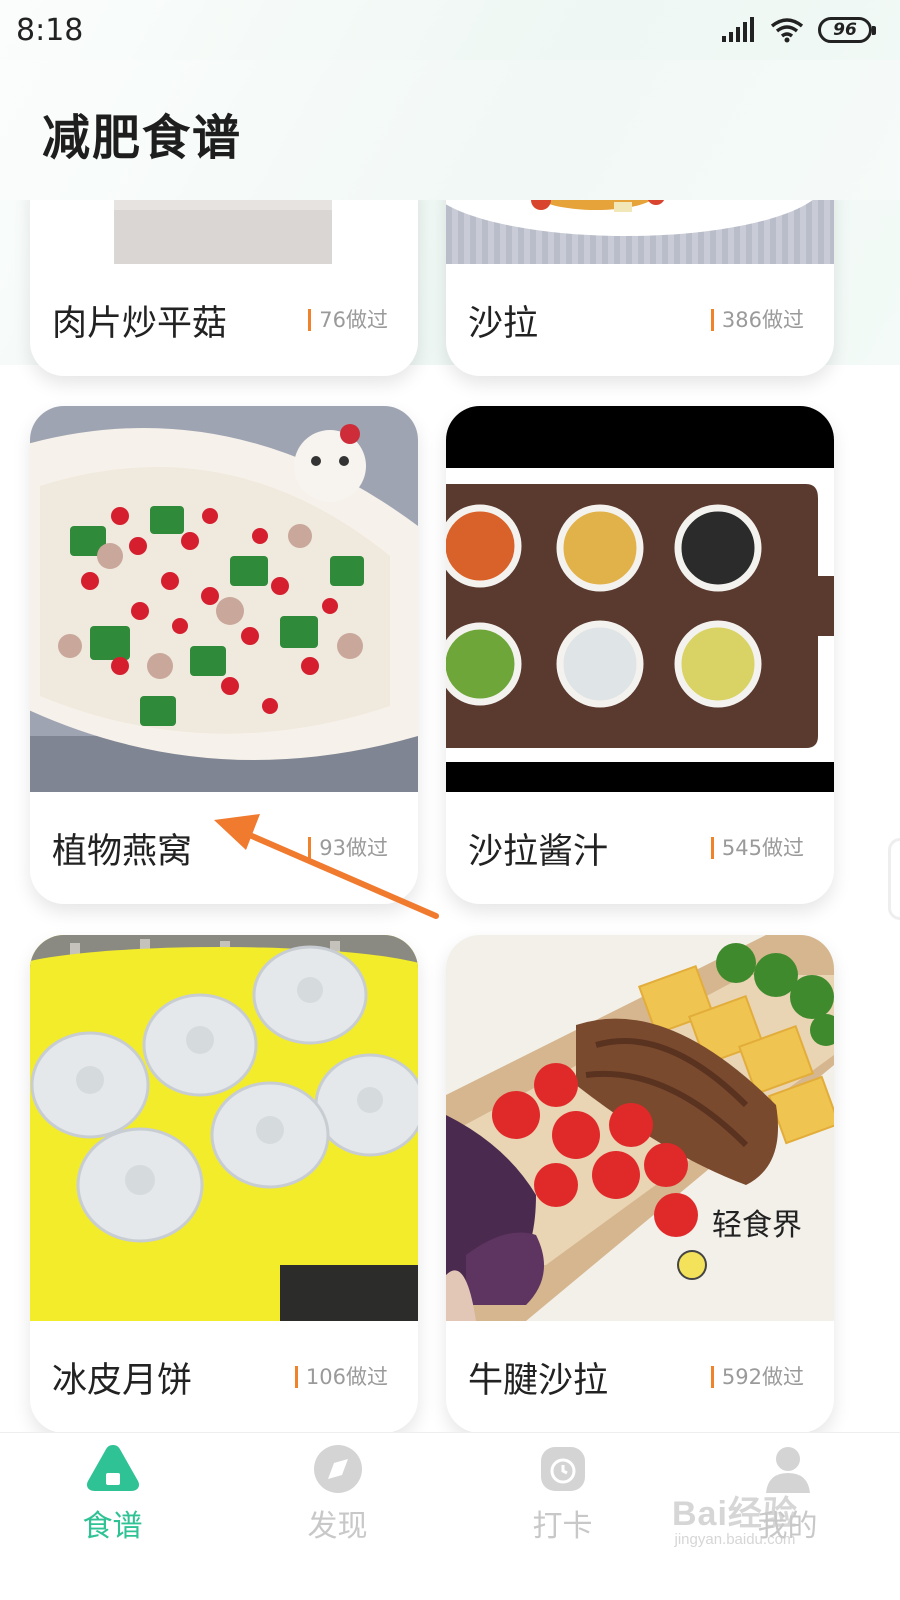 This screenshot has width=900, height=1600. What do you see at coordinates (224, 848) in the screenshot?
I see `recipe-footer: 植物燕窝 93做过` at bounding box center [224, 848].